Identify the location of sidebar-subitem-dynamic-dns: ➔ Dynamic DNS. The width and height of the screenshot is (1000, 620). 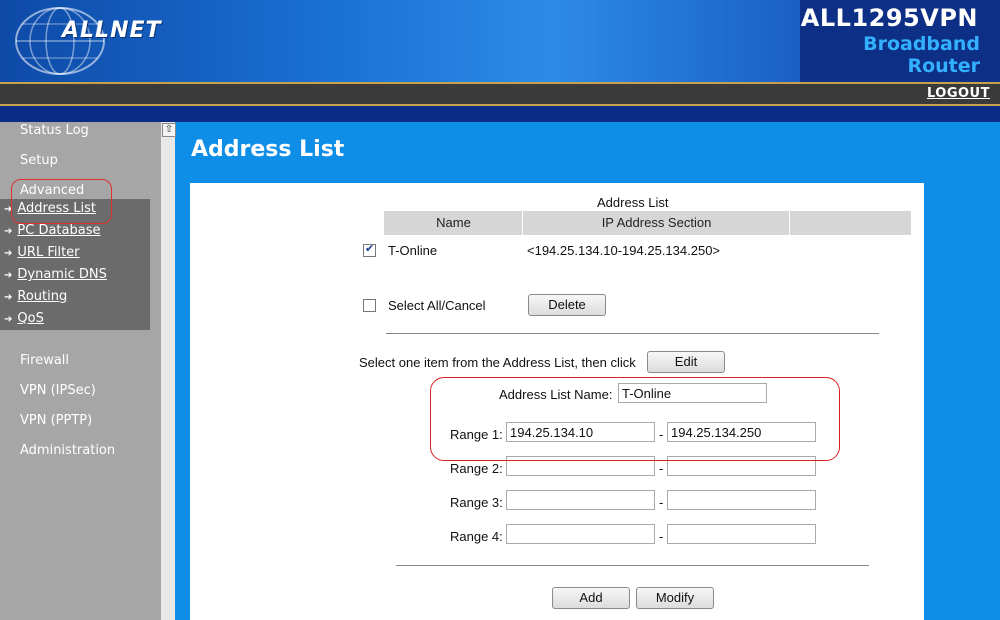
(55, 274).